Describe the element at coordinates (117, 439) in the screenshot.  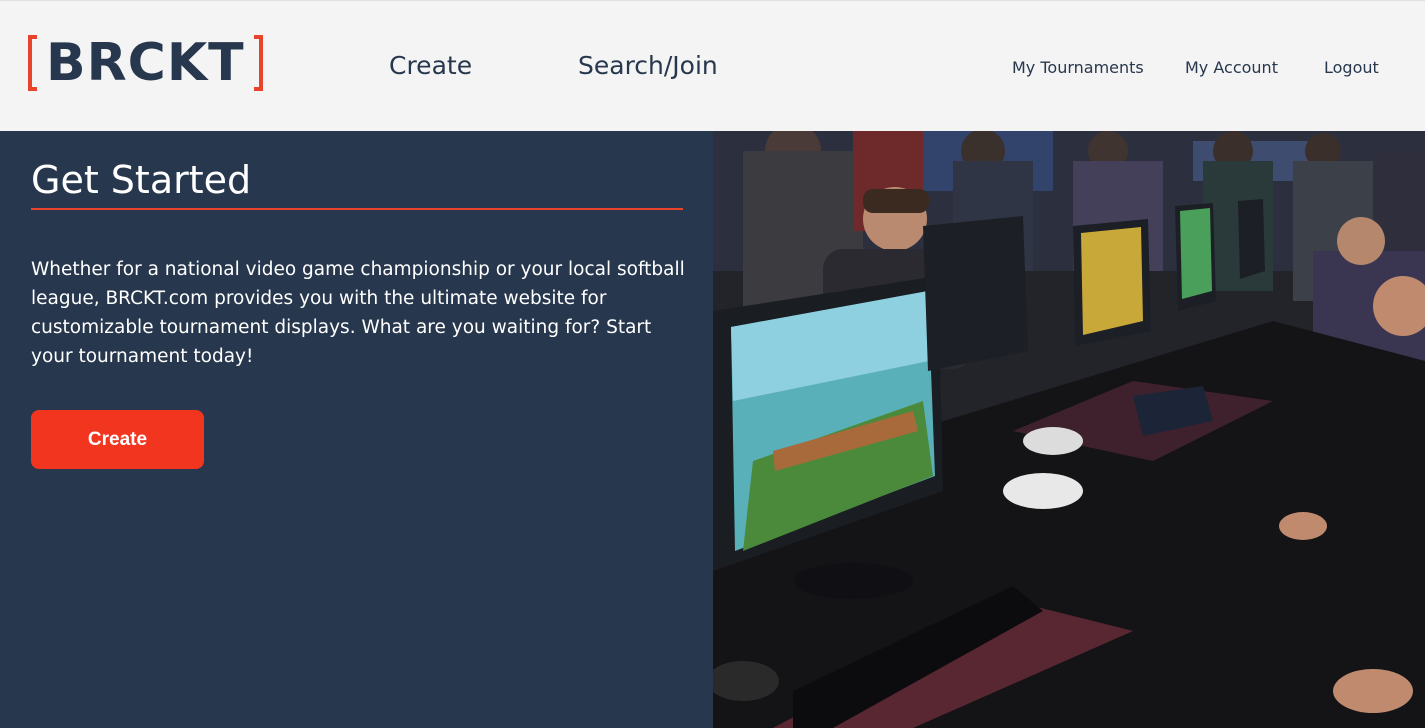
I see `create-tournament-button: Create` at that location.